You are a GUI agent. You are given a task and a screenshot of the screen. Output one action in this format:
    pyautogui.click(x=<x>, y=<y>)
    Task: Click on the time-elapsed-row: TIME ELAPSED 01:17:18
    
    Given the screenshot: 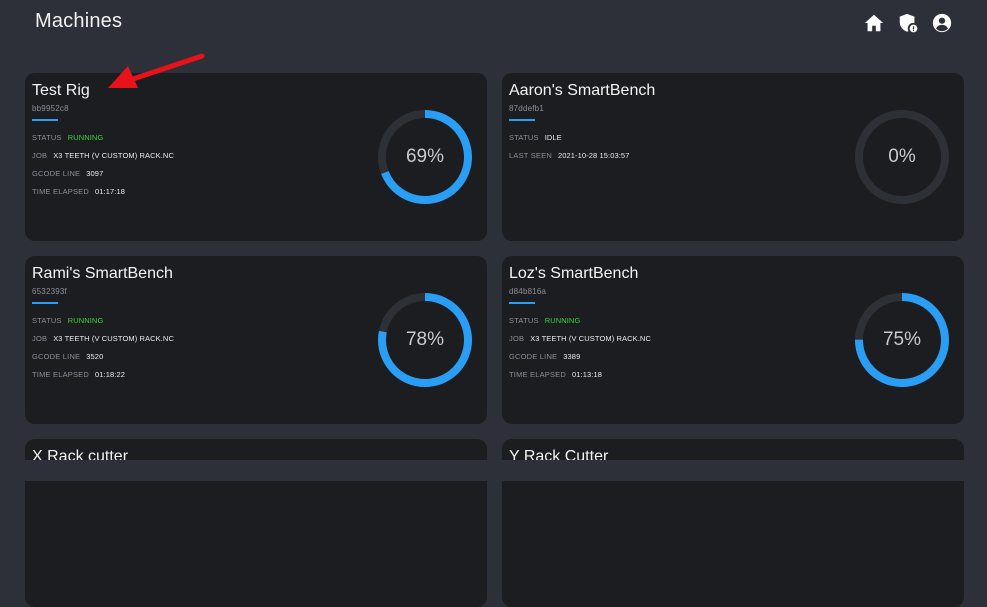 What is the action you would take?
    pyautogui.click(x=103, y=191)
    